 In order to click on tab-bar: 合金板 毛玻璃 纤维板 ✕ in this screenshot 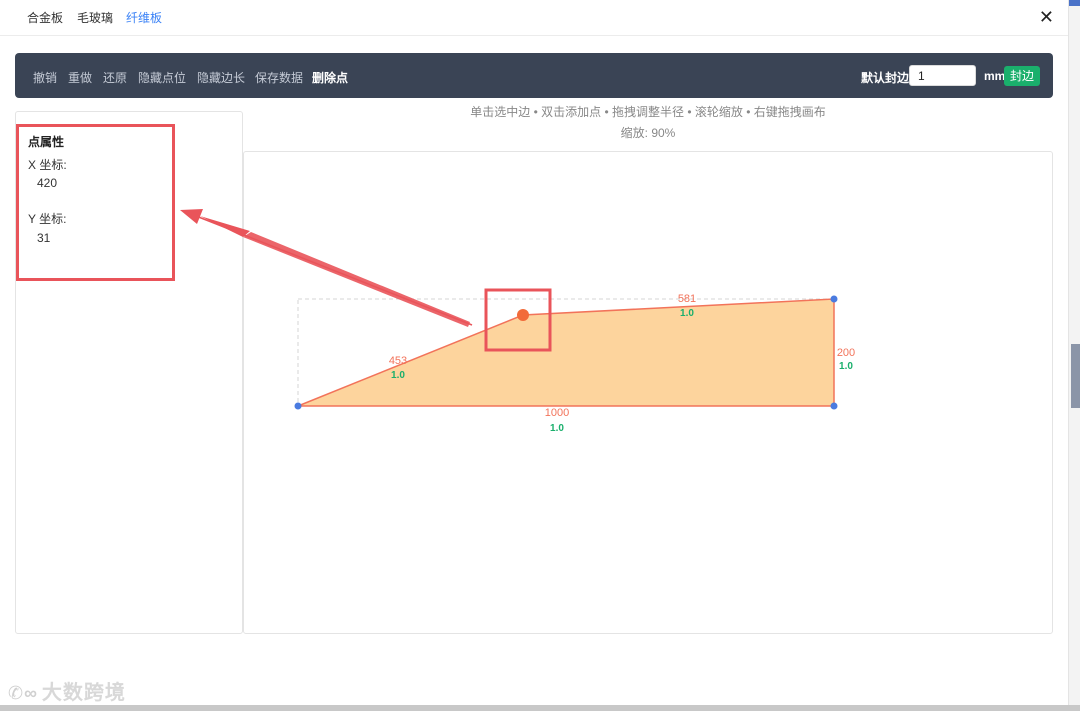, I will do `click(534, 18)`.